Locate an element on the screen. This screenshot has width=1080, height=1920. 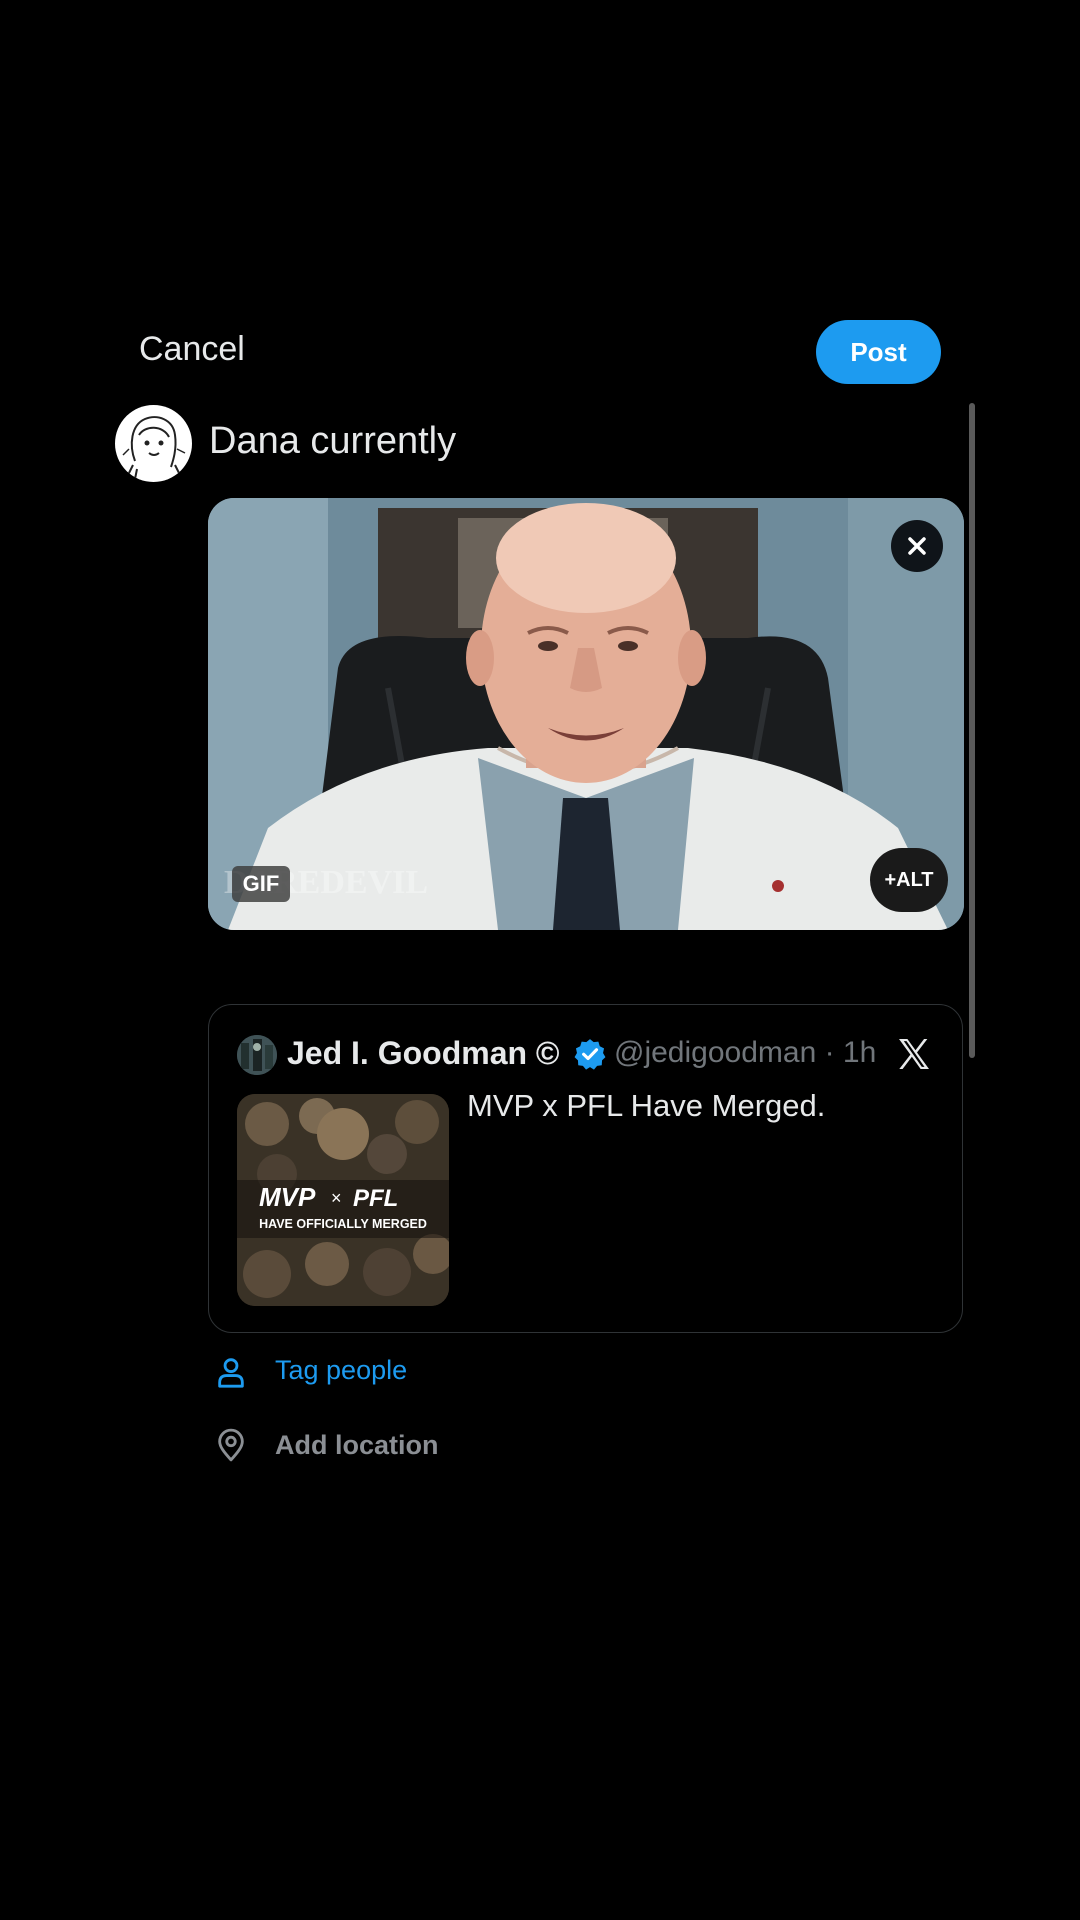
gif-badge: GIF is located at coordinates (261, 884).